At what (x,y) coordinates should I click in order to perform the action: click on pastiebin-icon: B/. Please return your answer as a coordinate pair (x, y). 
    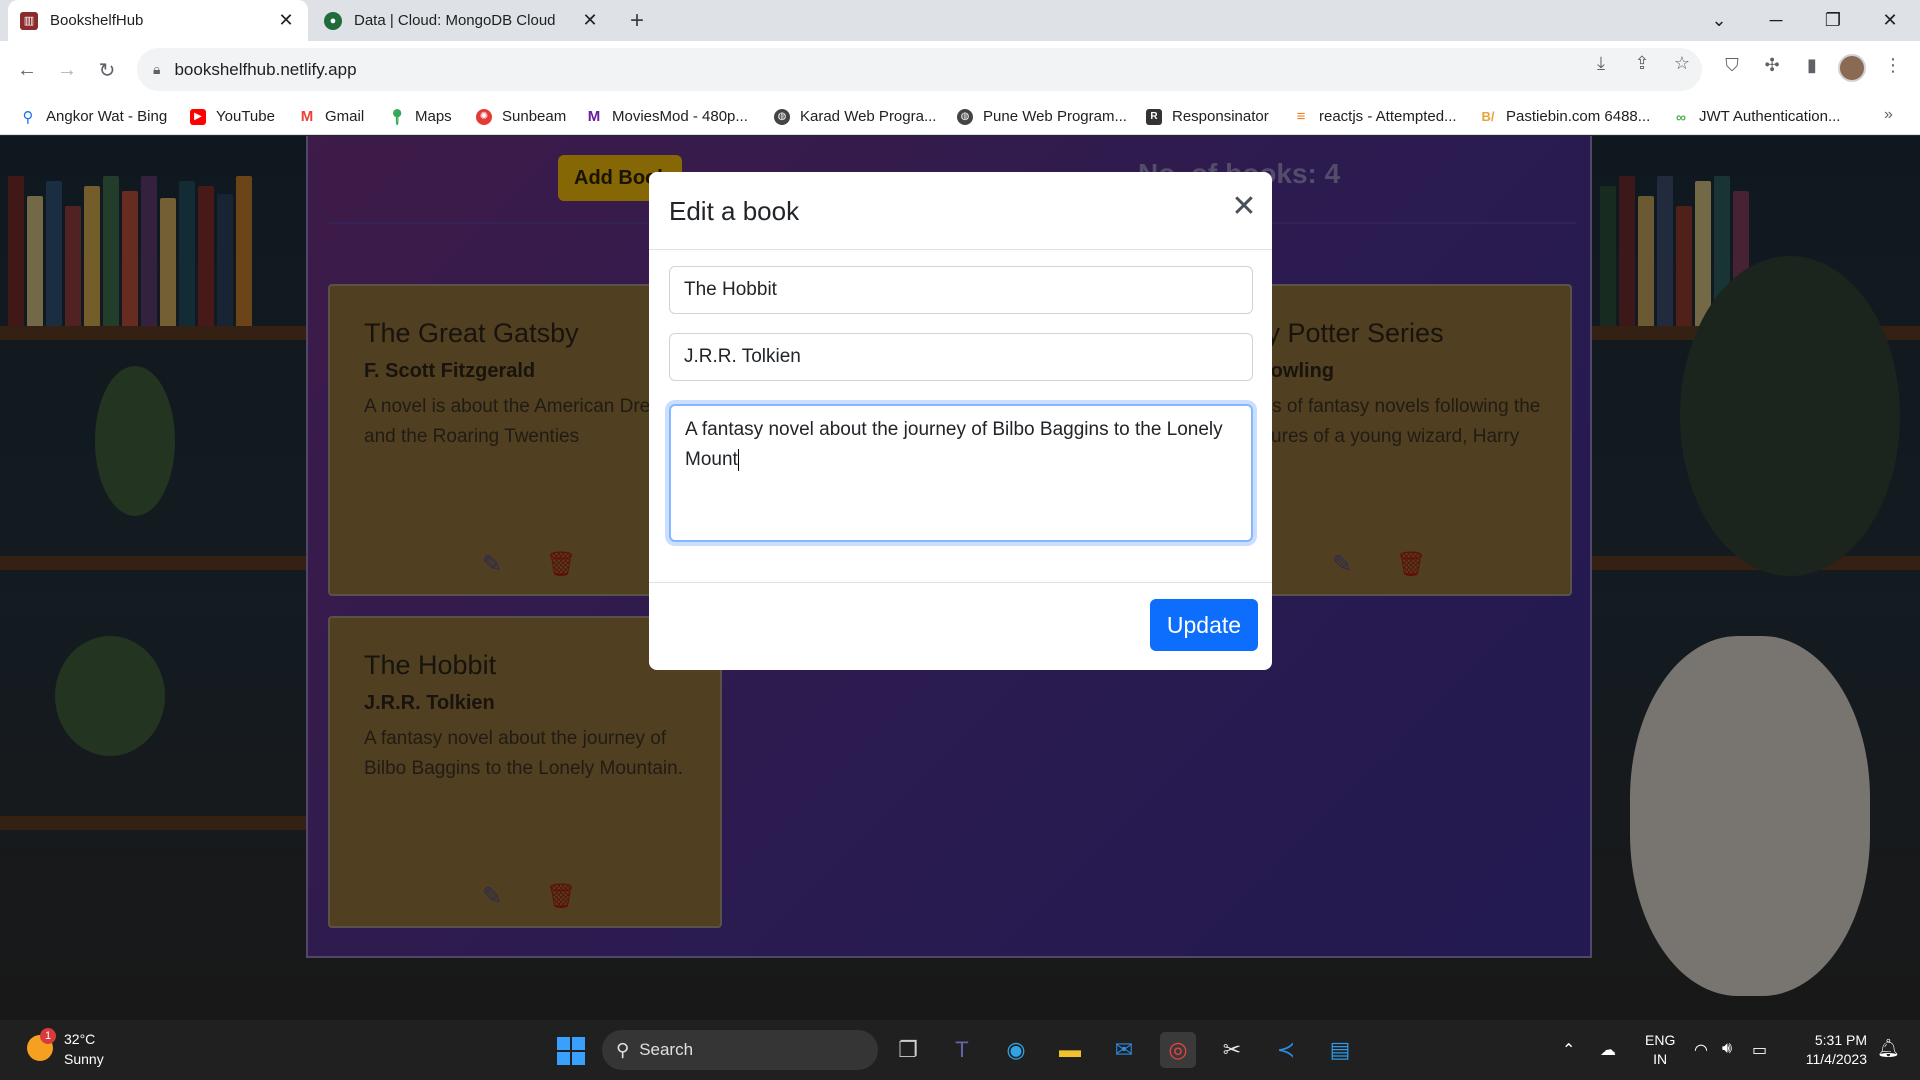
    Looking at the image, I should click on (1488, 116).